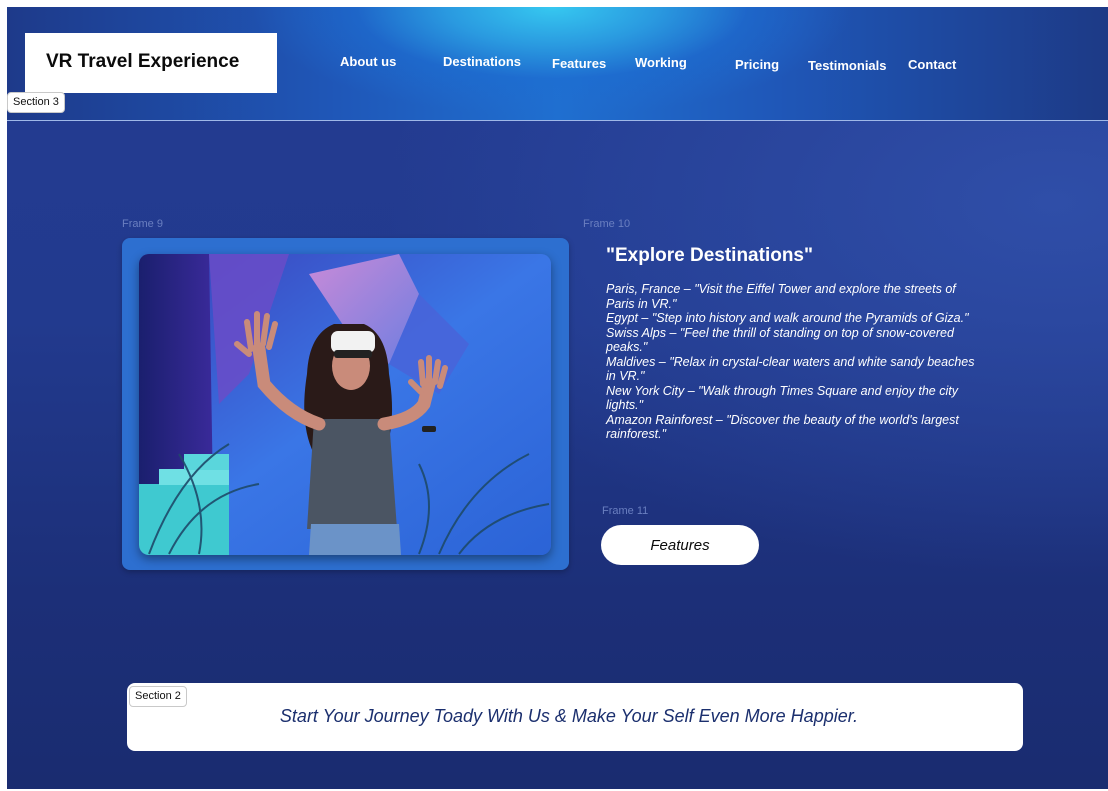  I want to click on vr-woman-photo, so click(345, 404).